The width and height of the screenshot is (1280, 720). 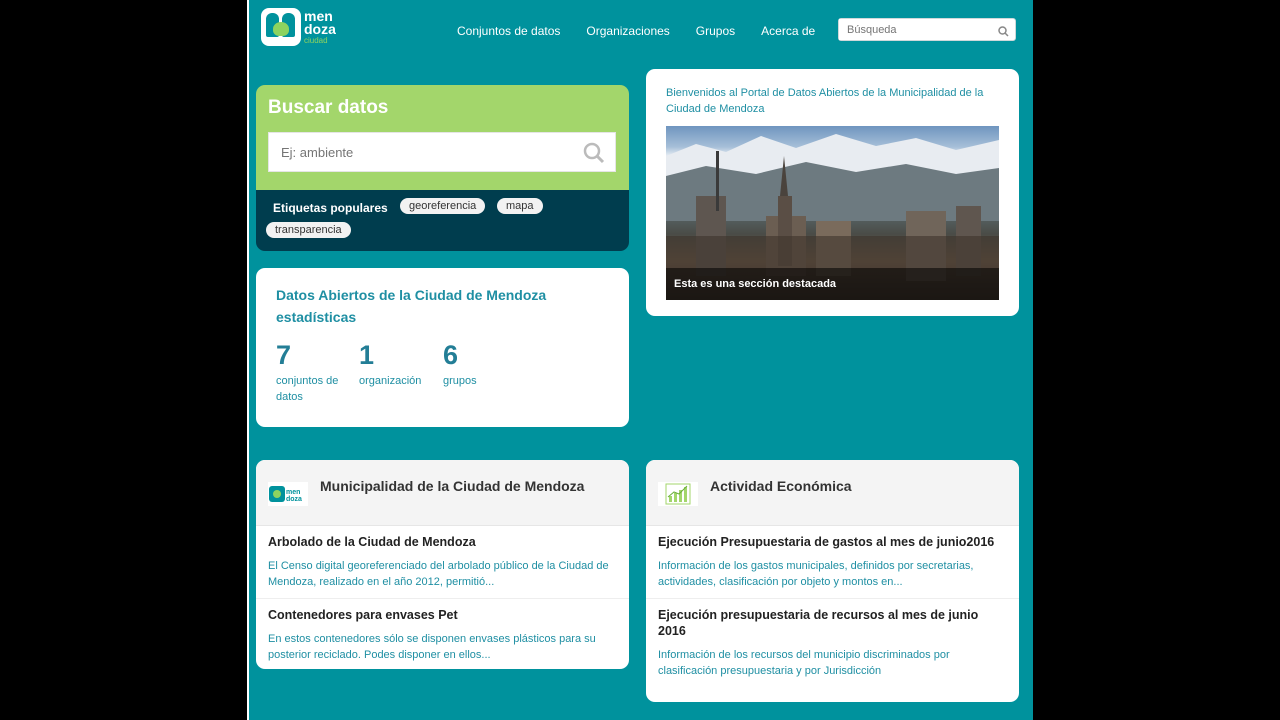 I want to click on nav-about: Acerca de, so click(x=788, y=31).